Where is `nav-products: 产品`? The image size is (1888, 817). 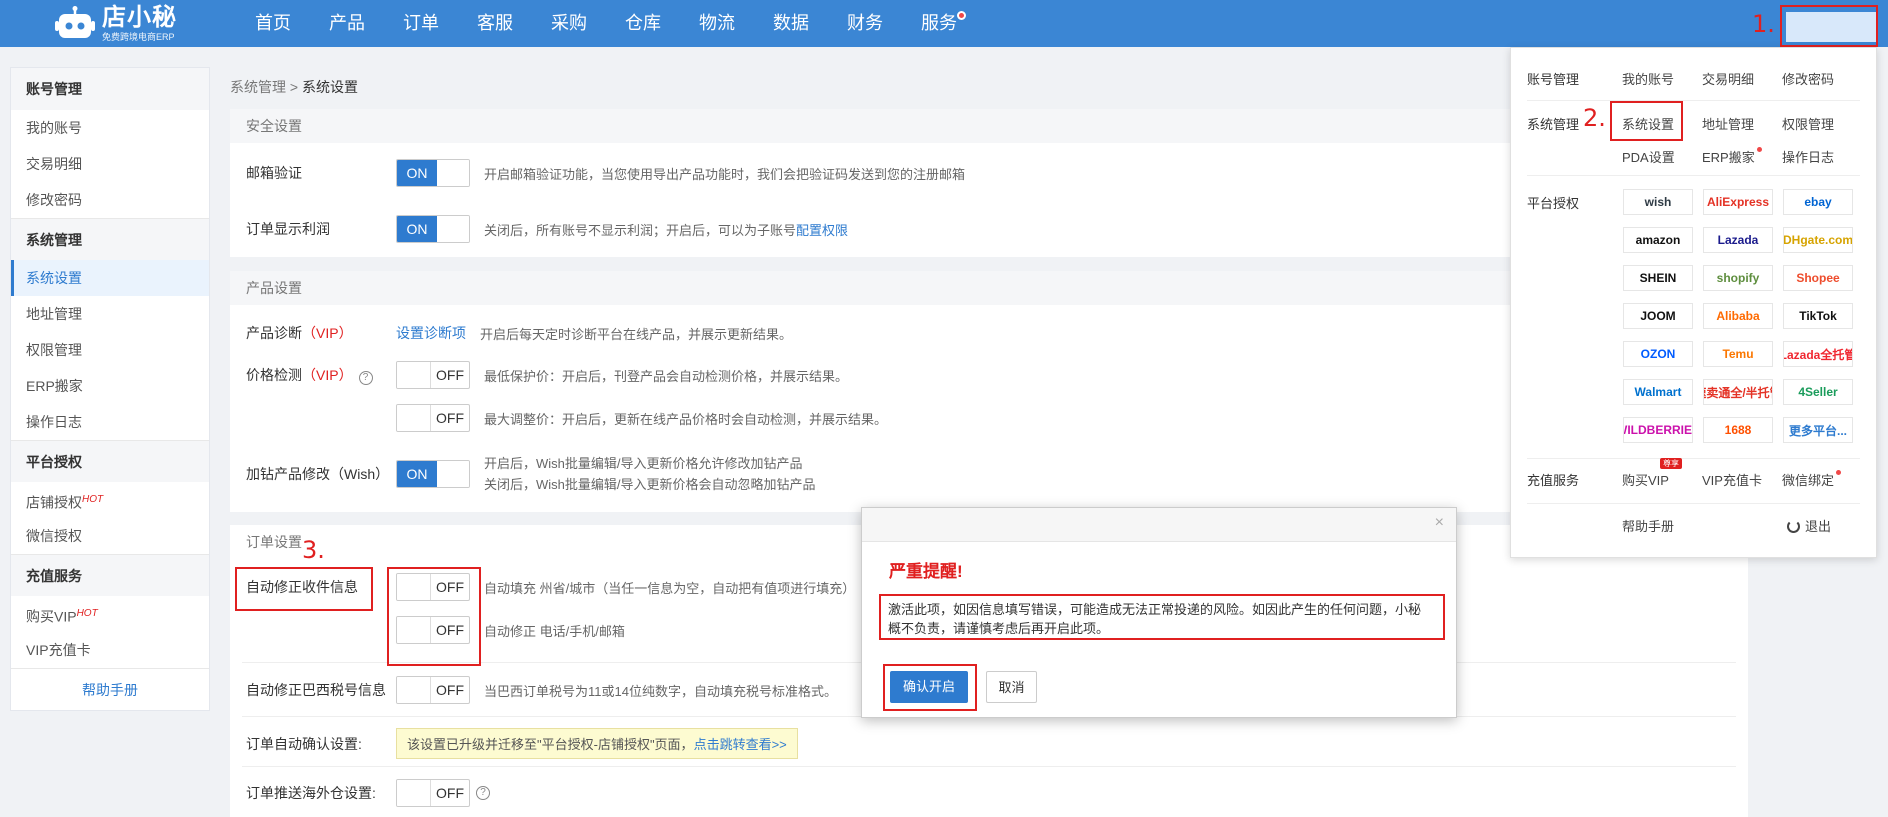
nav-products: 产品 is located at coordinates (347, 23).